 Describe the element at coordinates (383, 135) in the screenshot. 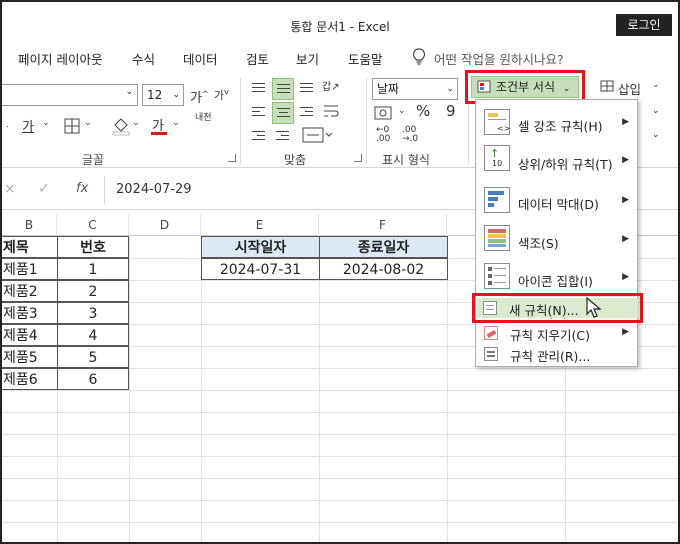

I see `increase-decimal-button: ←0.00` at that location.